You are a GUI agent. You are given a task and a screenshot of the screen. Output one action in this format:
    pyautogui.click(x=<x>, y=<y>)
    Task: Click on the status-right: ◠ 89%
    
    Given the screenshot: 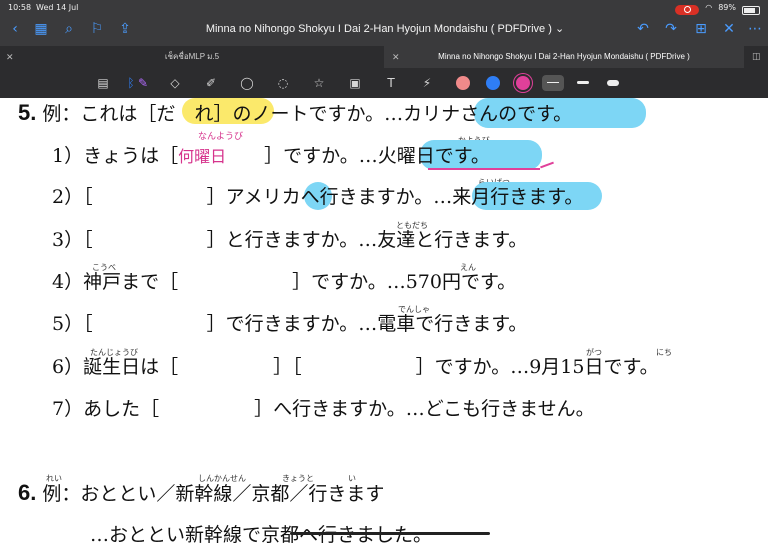 What is the action you would take?
    pyautogui.click(x=717, y=8)
    